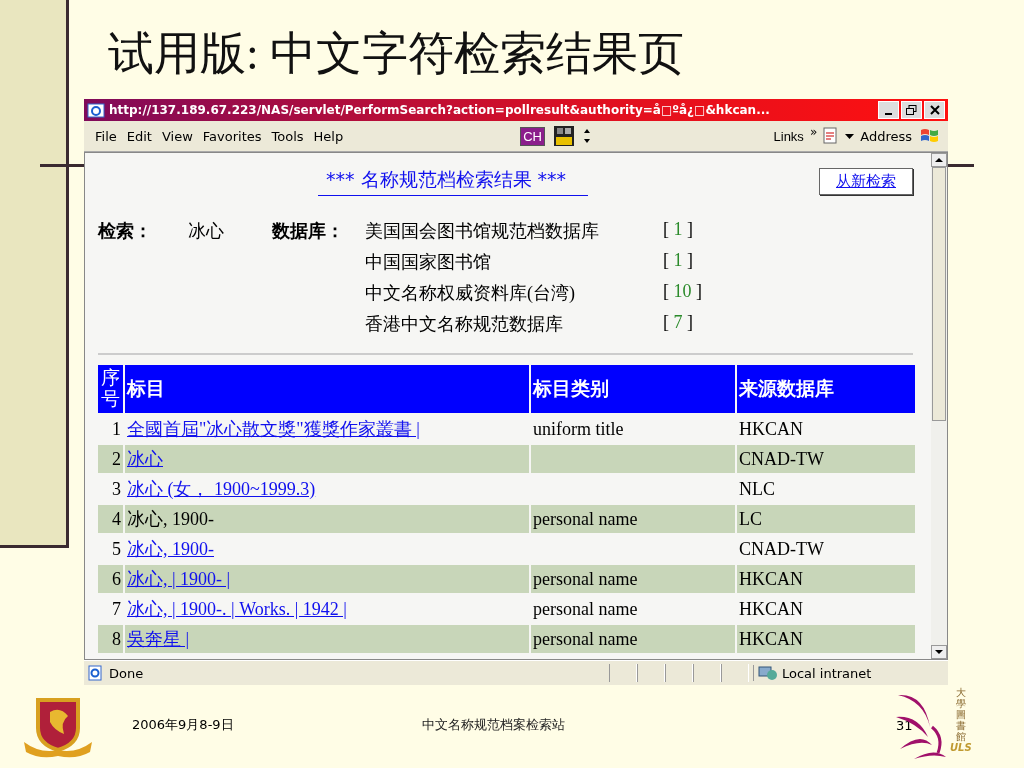 This screenshot has width=1024, height=768. What do you see at coordinates (682, 292) in the screenshot?
I see `result-count: [ 10 ]` at bounding box center [682, 292].